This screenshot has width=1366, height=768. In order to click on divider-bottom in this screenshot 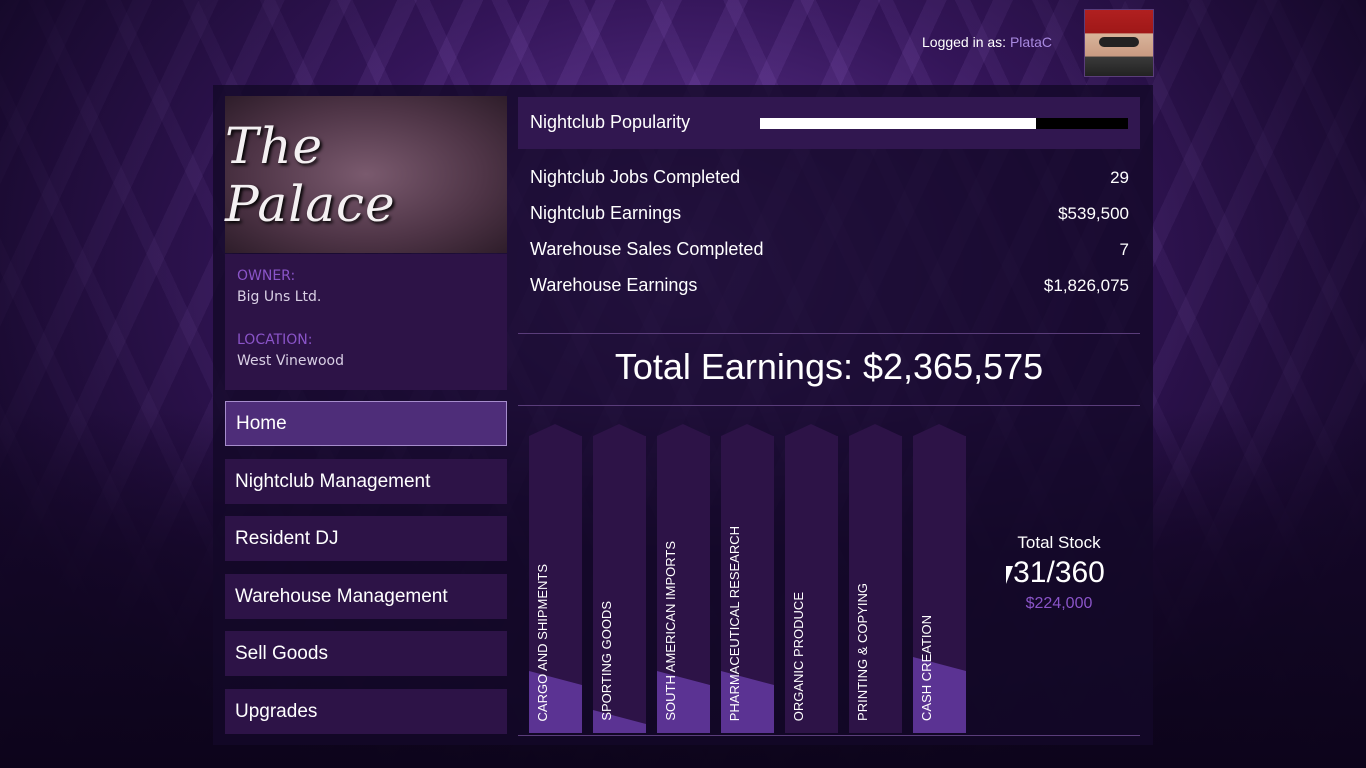, I will do `click(829, 735)`.